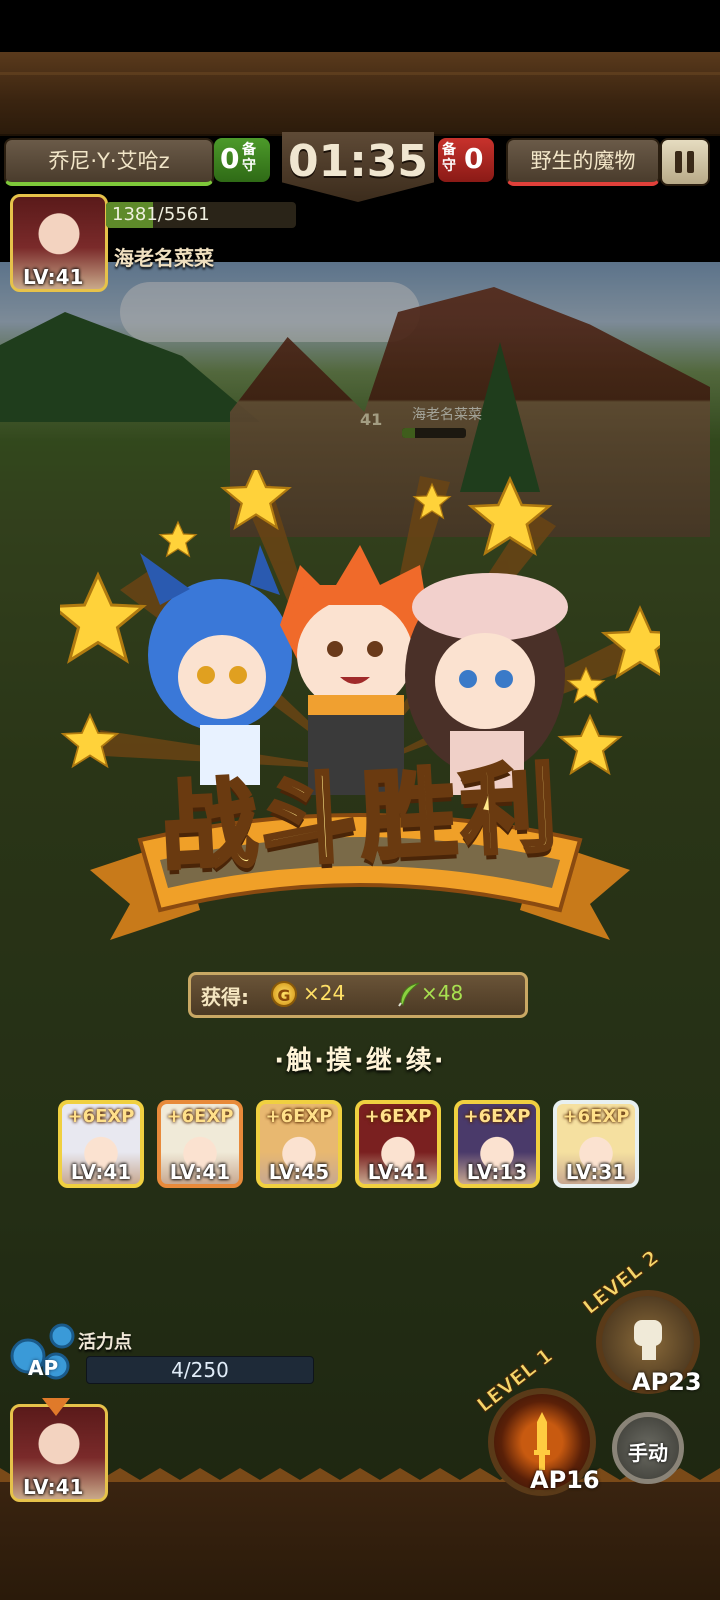 The height and width of the screenshot is (1600, 720). I want to click on sword-icon, so click(542, 1441).